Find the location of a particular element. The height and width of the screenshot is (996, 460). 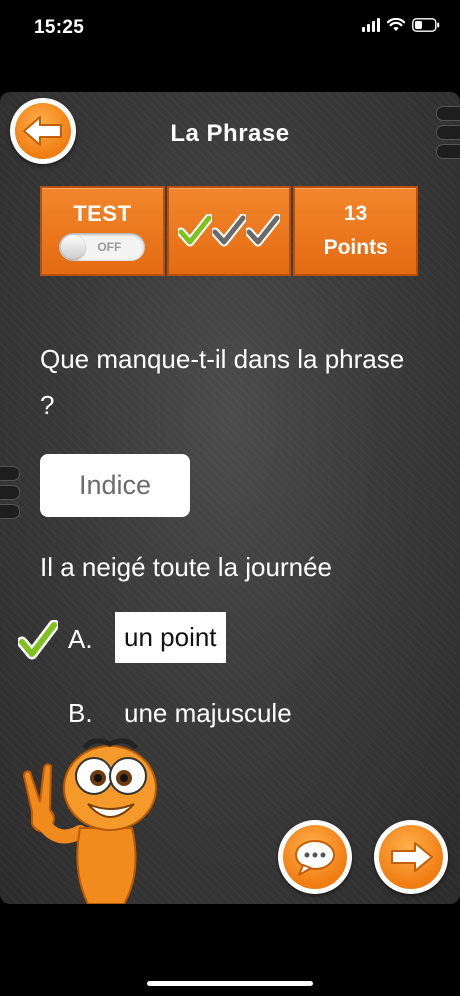

points-value: 13 is located at coordinates (356, 213).